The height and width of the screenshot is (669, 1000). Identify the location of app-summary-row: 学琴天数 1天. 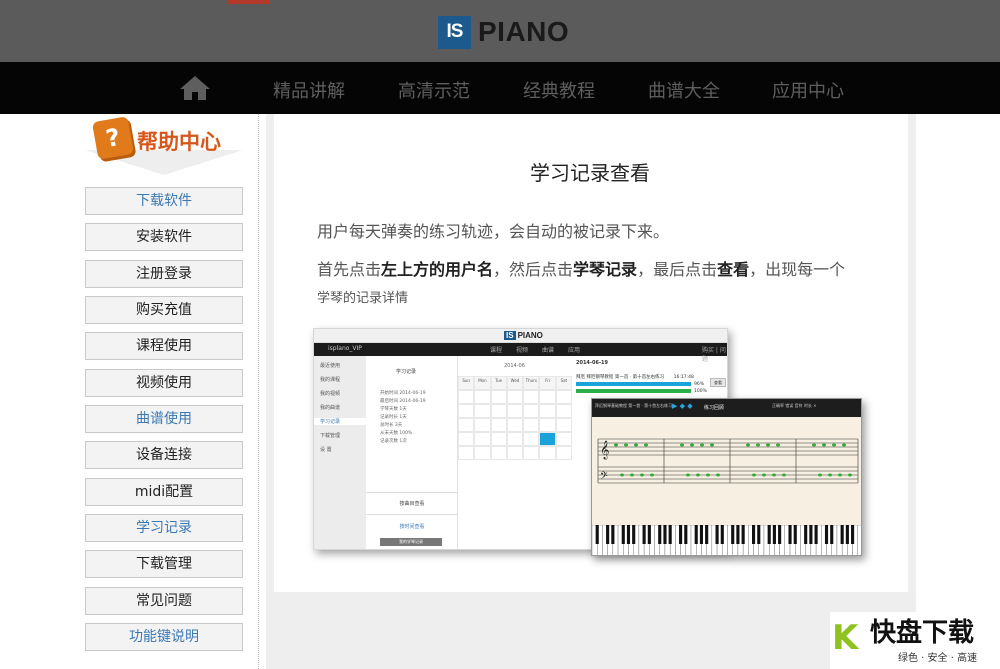
(393, 409).